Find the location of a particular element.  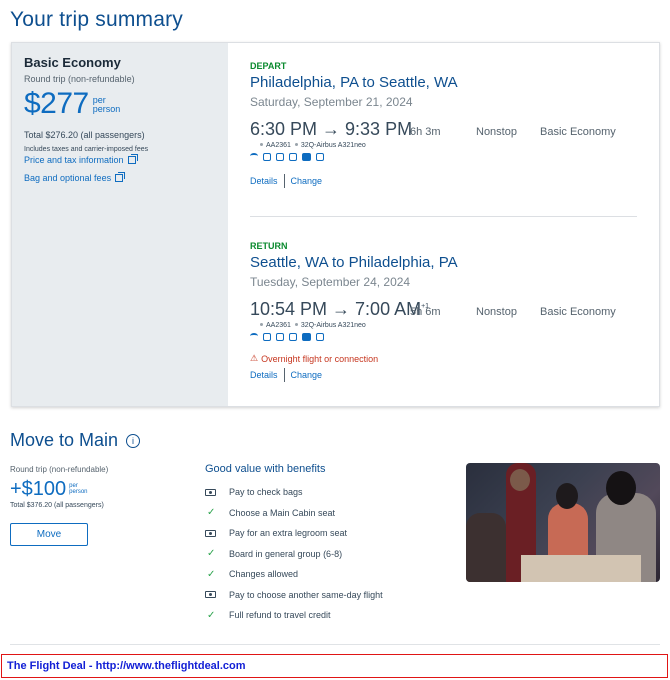

return-duration: 5h 6m is located at coordinates (425, 312).